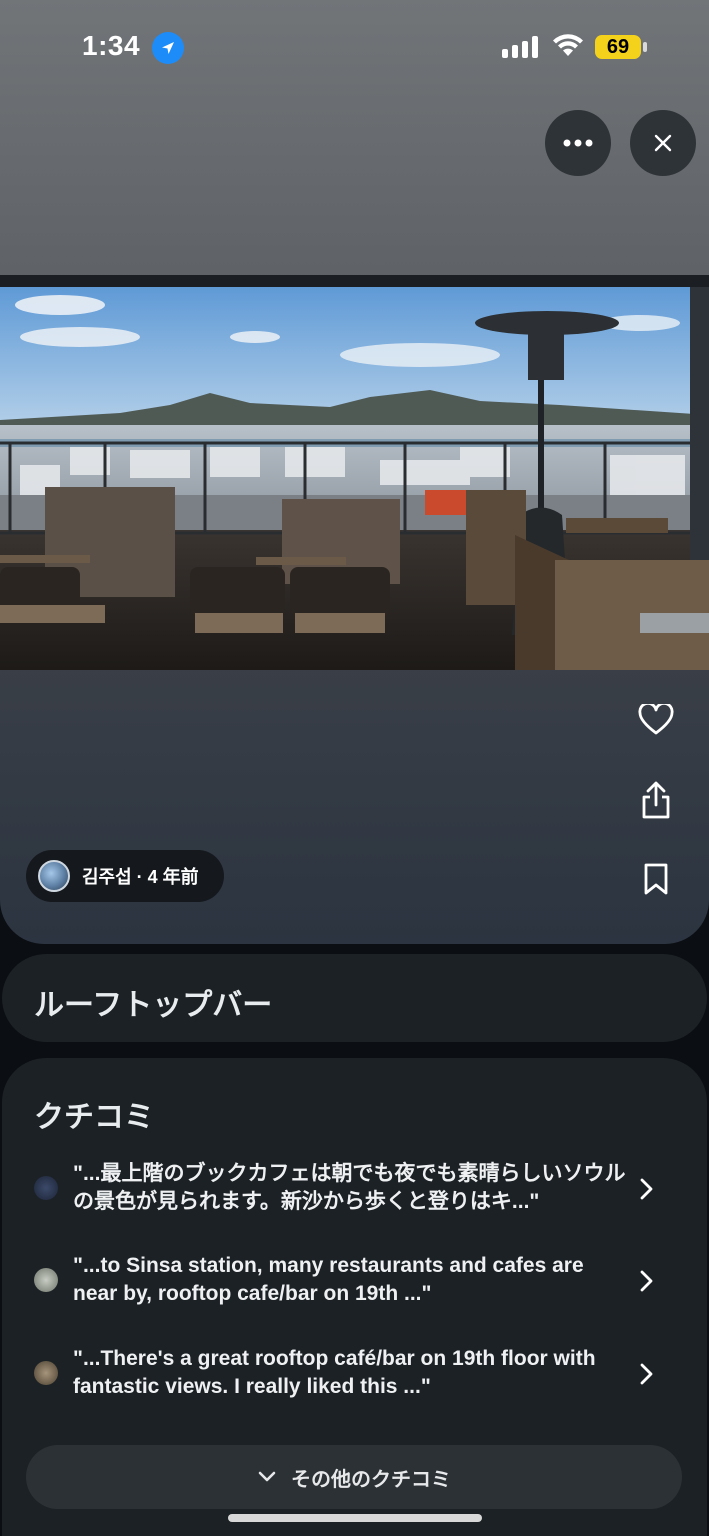 The width and height of the screenshot is (709, 1536). I want to click on review-highlight: rooftop café, so click(315, 1358).